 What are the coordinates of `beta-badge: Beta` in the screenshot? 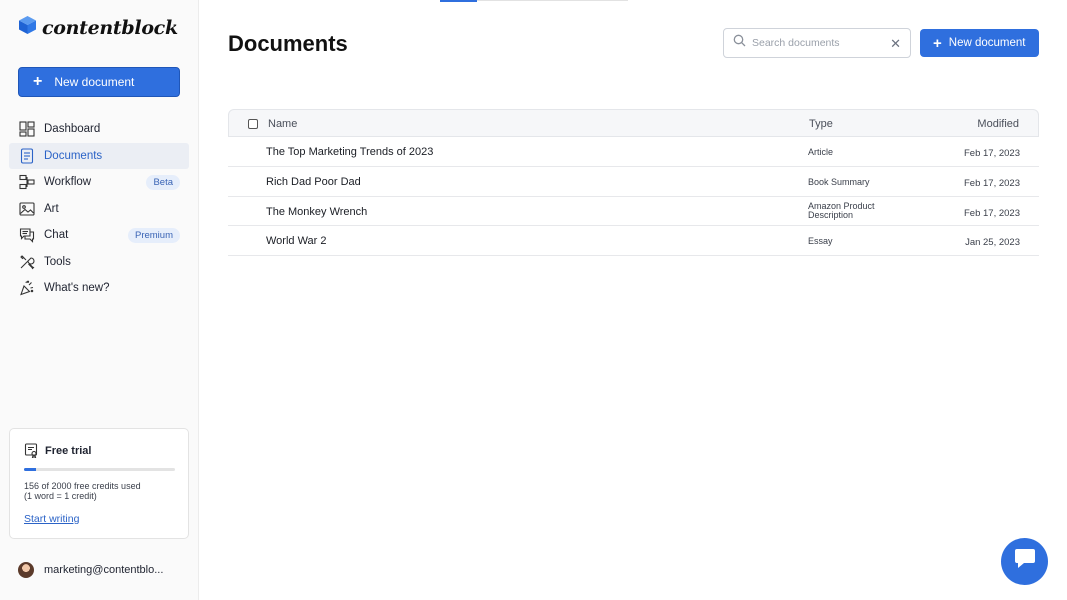 It's located at (163, 182).